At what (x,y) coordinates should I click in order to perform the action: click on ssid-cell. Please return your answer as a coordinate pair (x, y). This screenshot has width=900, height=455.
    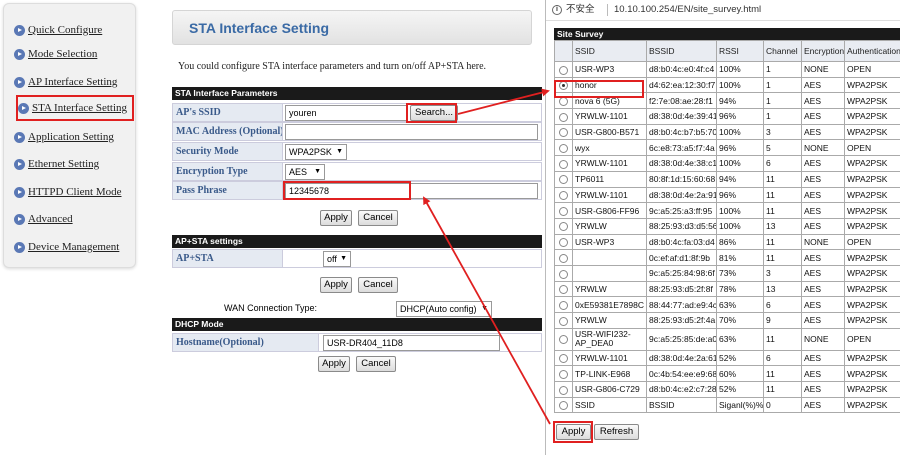
    Looking at the image, I should click on (609, 273).